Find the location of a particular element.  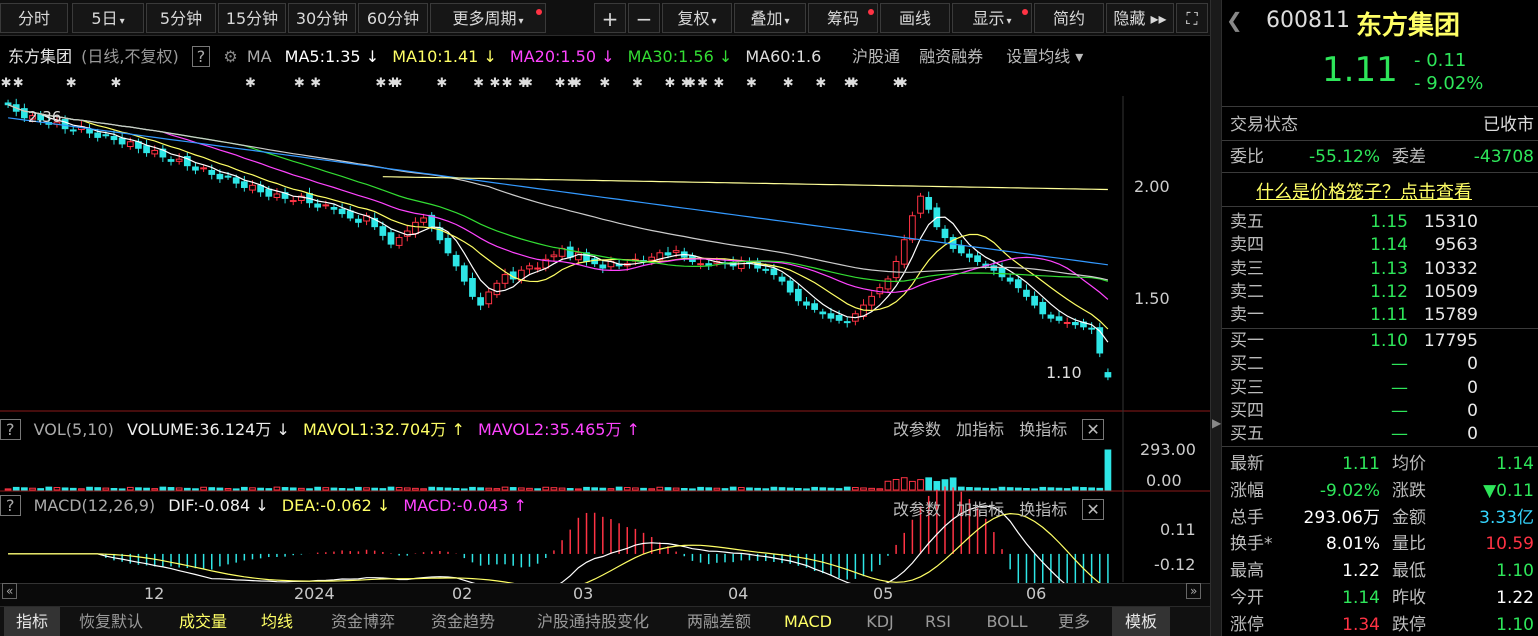

tab-volume: 成交量 is located at coordinates (203, 621).